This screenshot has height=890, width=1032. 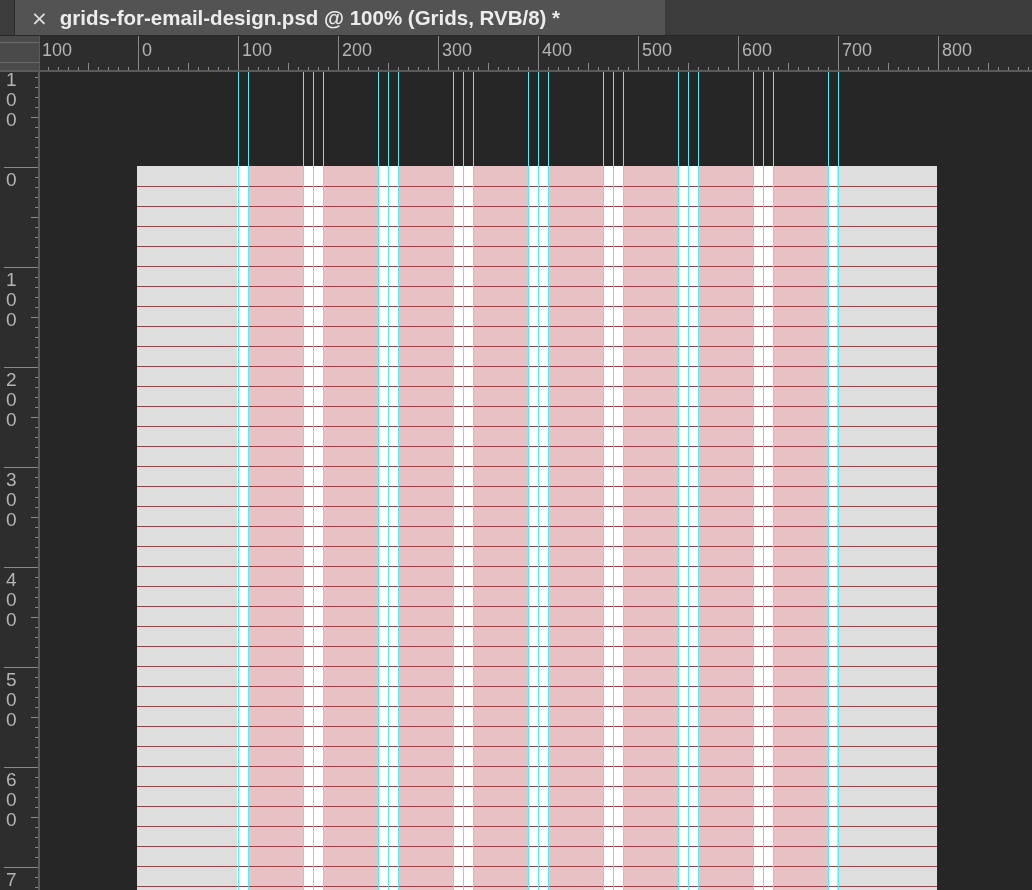 I want to click on document-tab: × grids-for-email-design.psd @ 100% (Grids, RVB/8) *, so click(x=339, y=17).